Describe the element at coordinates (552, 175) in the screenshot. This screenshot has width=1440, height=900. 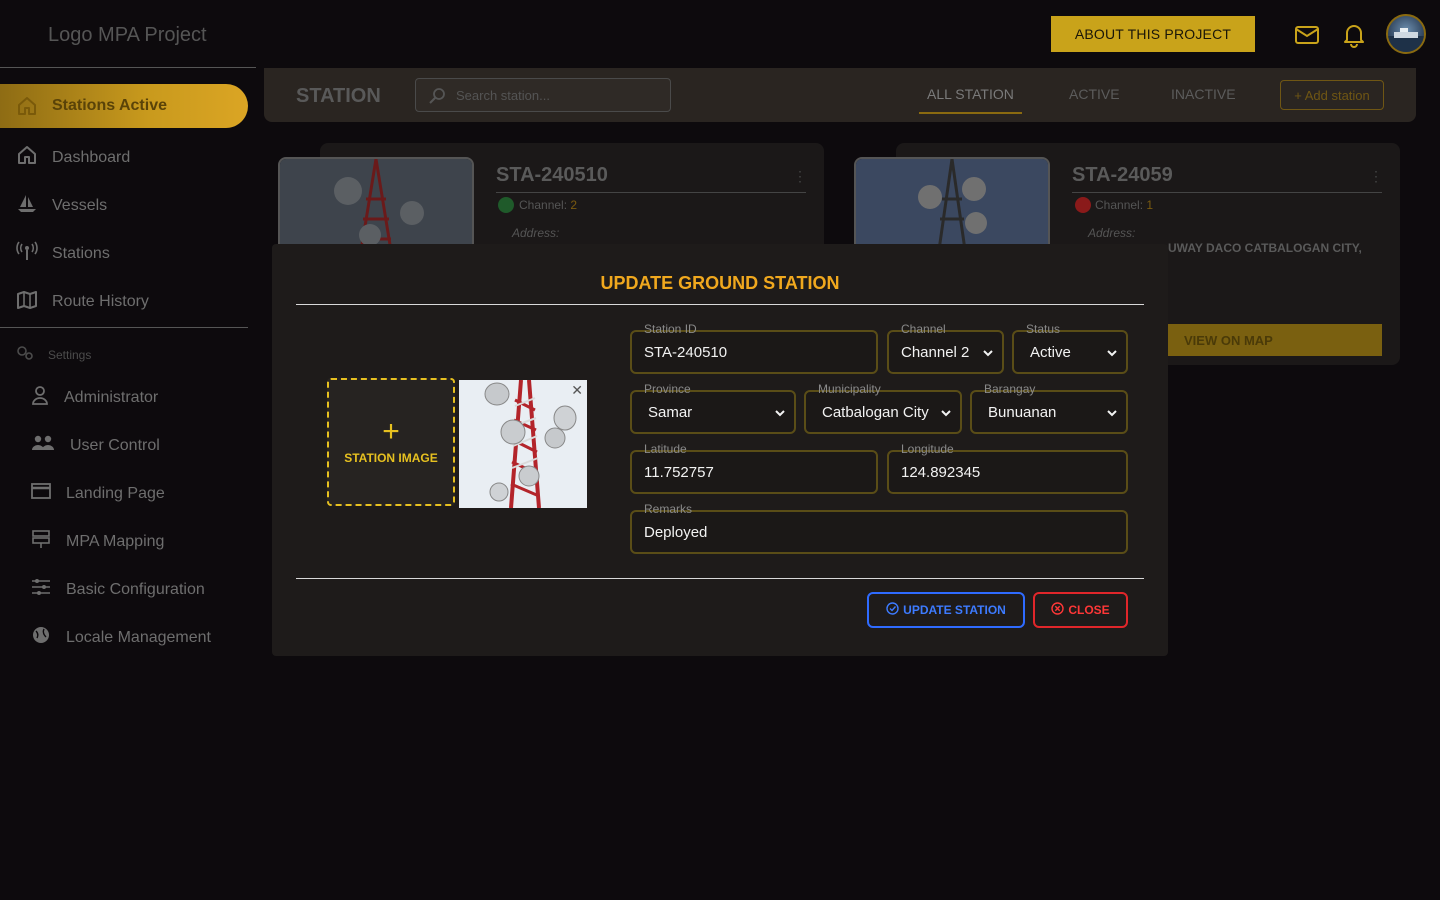
I see `station-card-title: STA-240510` at that location.